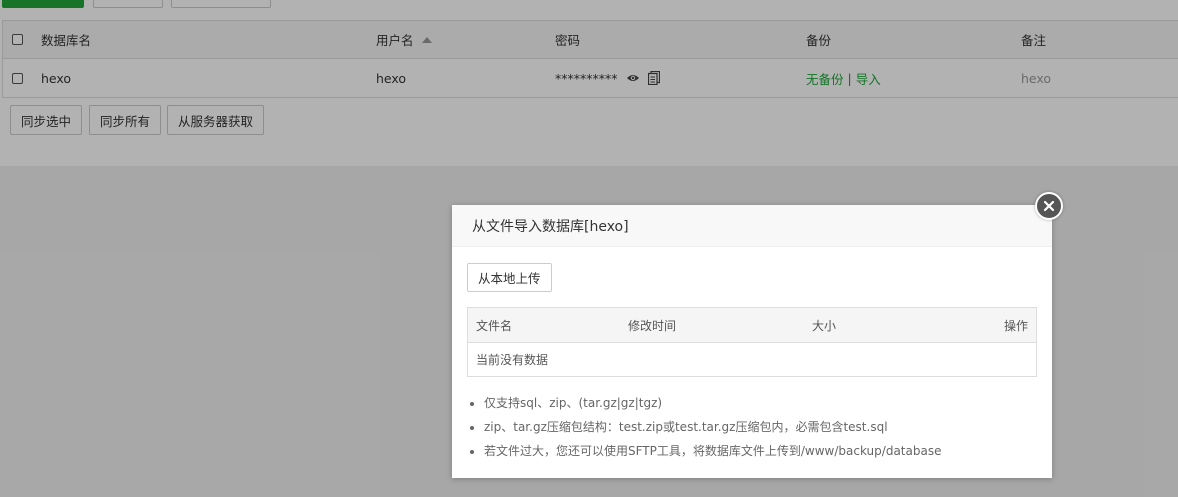 This screenshot has height=497, width=1178. What do you see at coordinates (512, 360) in the screenshot?
I see `empty-text: 当前没有数据` at bounding box center [512, 360].